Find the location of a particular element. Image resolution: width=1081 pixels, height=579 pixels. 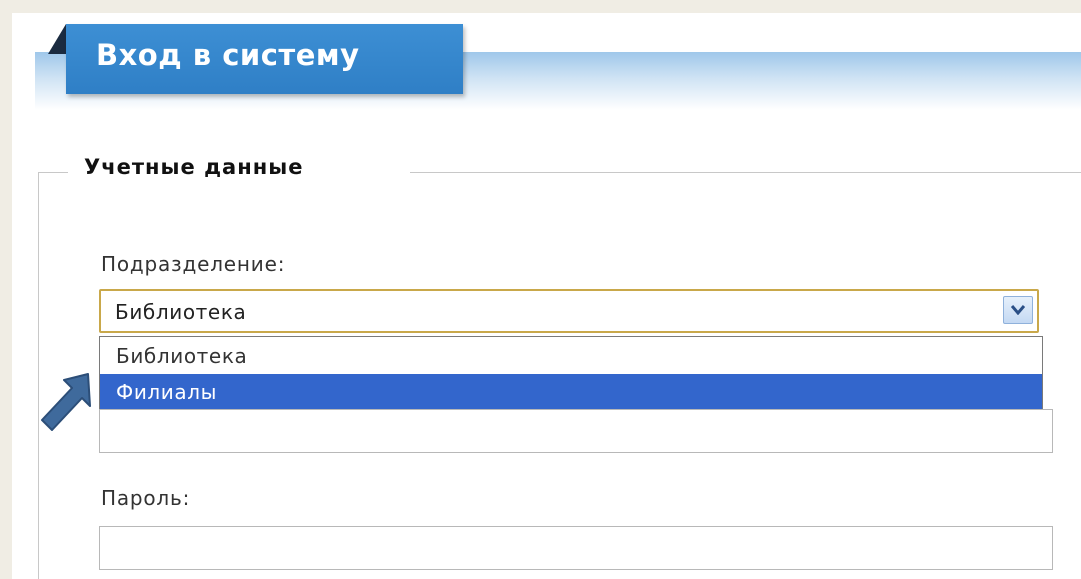

login-input is located at coordinates (576, 431).